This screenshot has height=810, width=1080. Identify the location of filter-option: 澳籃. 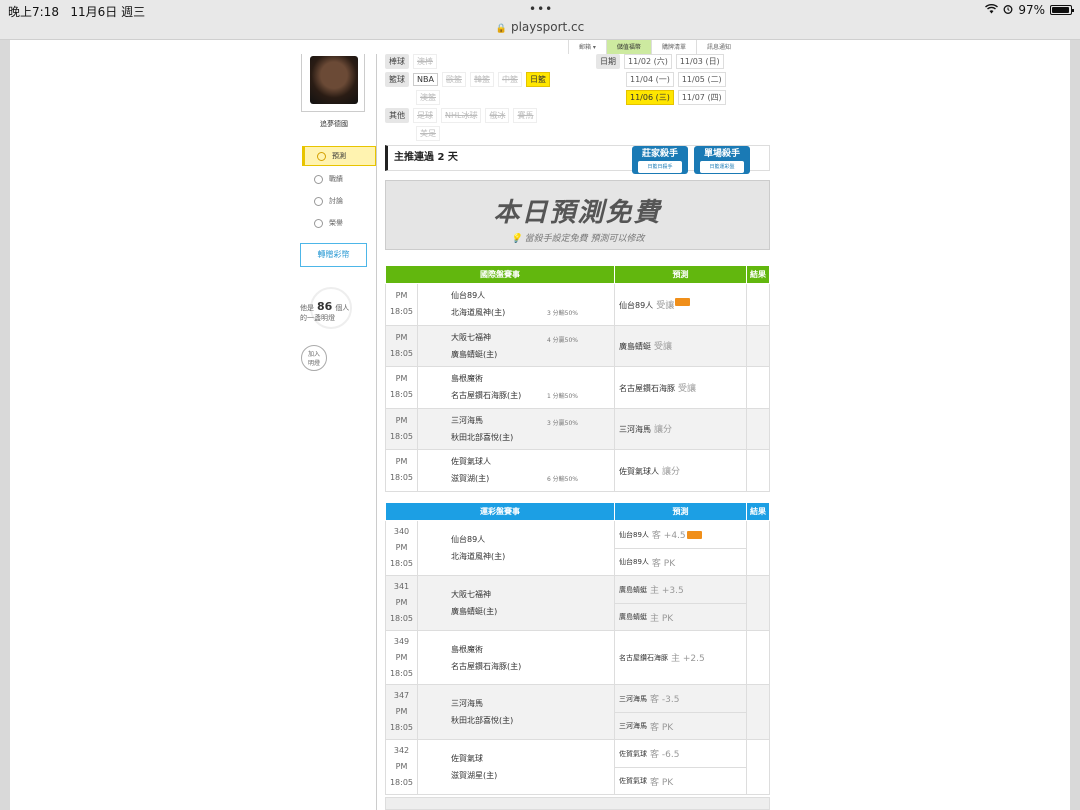
(428, 97).